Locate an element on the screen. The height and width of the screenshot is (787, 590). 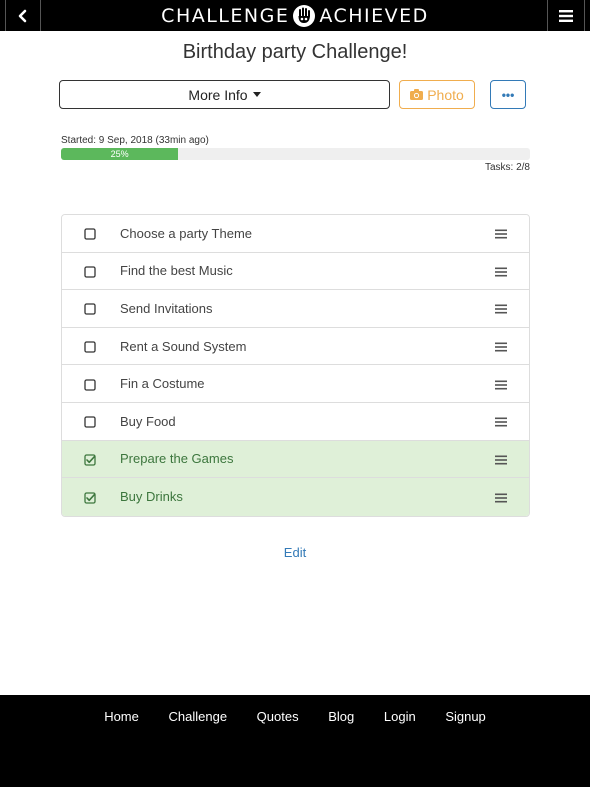
hand-logo-icon is located at coordinates (304, 16).